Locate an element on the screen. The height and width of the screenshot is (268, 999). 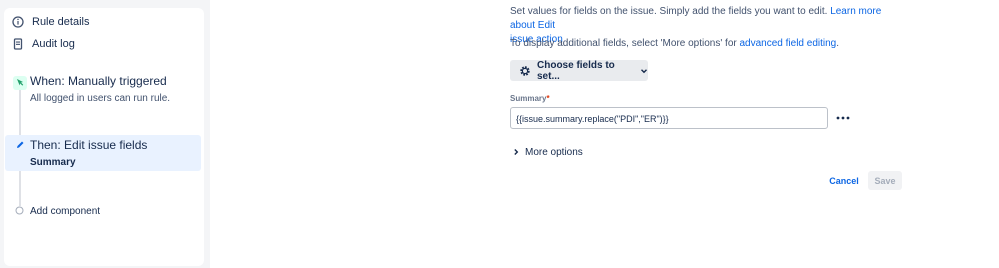
advanced-field-editing-link: advanced field editing is located at coordinates (788, 43).